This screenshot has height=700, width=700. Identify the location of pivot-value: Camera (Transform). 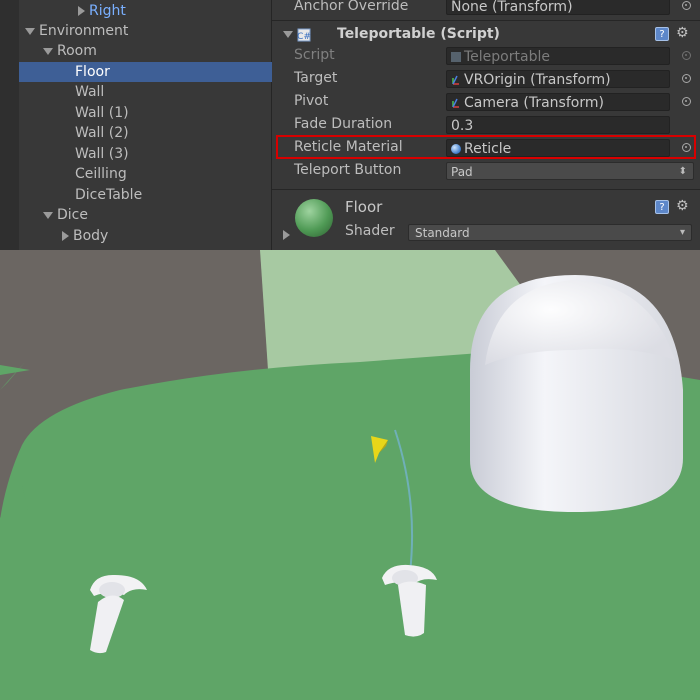
(534, 103).